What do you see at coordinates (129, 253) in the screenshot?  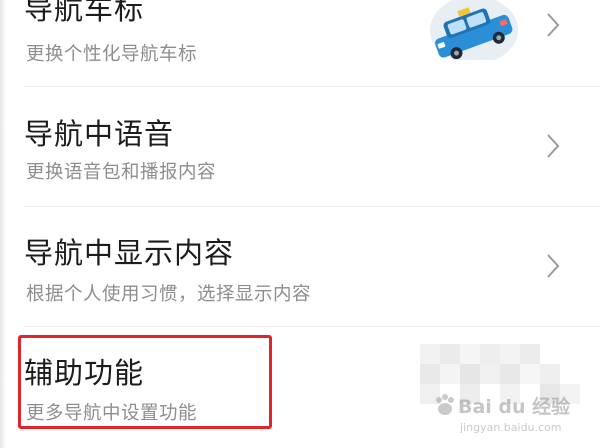 I see `settings-item-title: 导航中显示内容` at bounding box center [129, 253].